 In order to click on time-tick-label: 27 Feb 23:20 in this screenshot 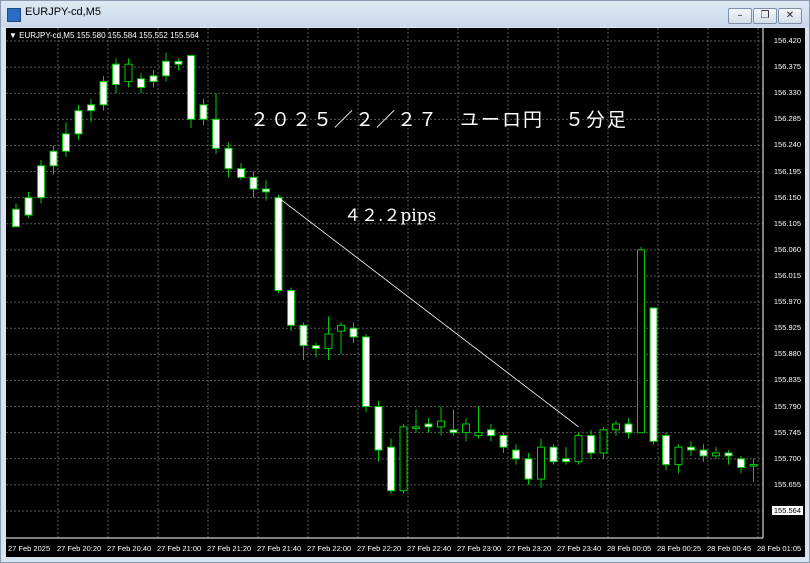, I will do `click(529, 548)`.